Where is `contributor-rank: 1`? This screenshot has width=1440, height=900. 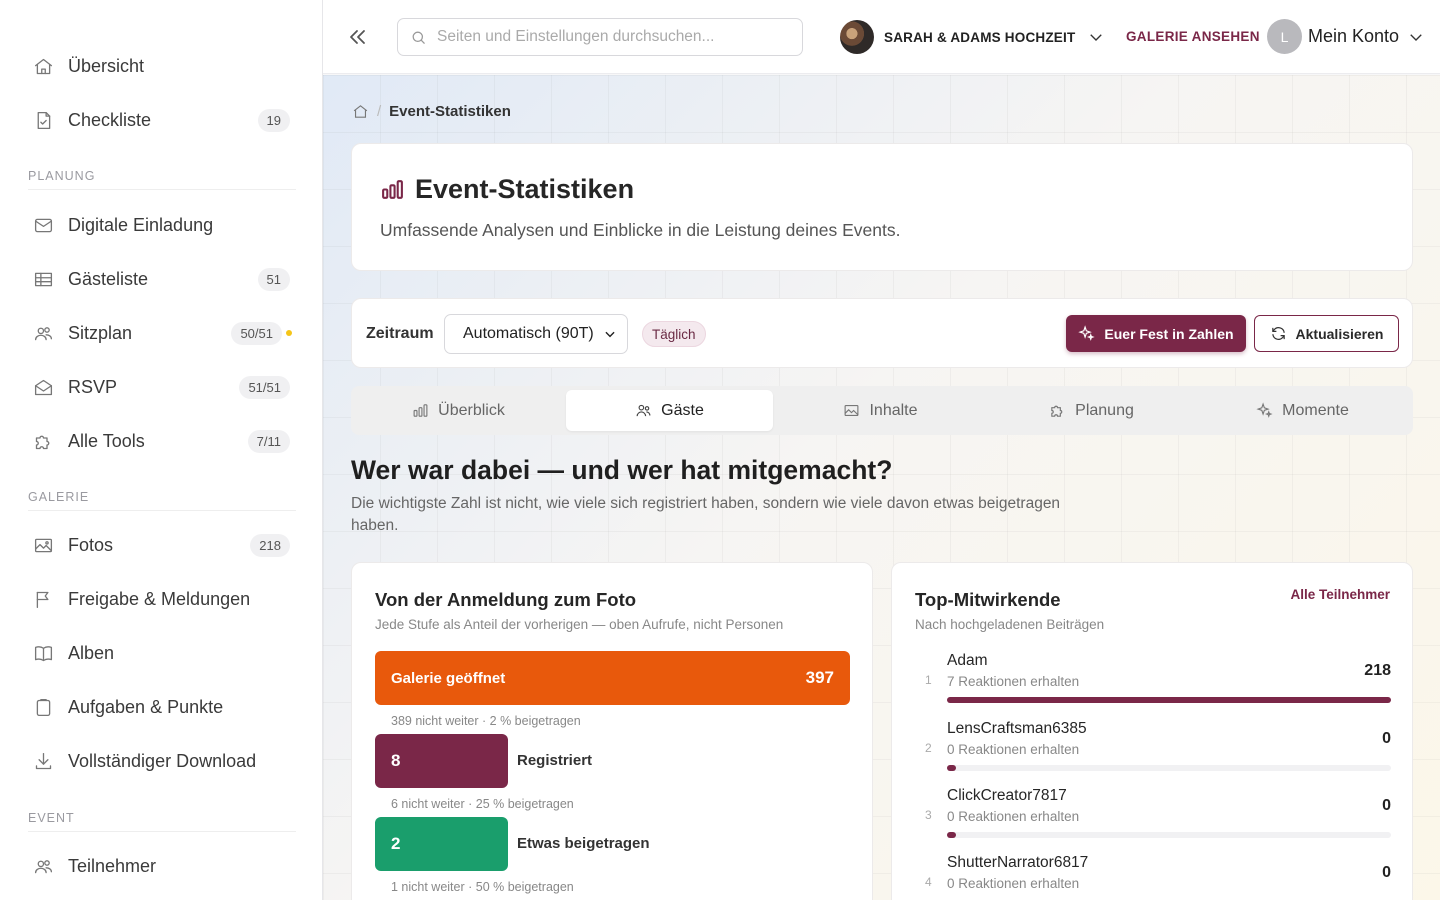
contributor-rank: 1 is located at coordinates (928, 680).